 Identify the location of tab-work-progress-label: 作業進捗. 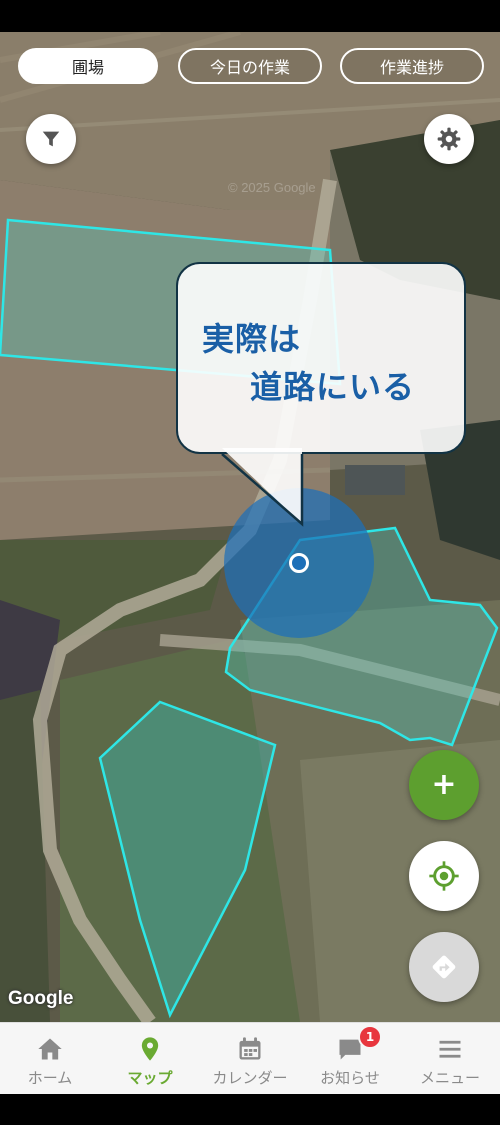
(411, 67).